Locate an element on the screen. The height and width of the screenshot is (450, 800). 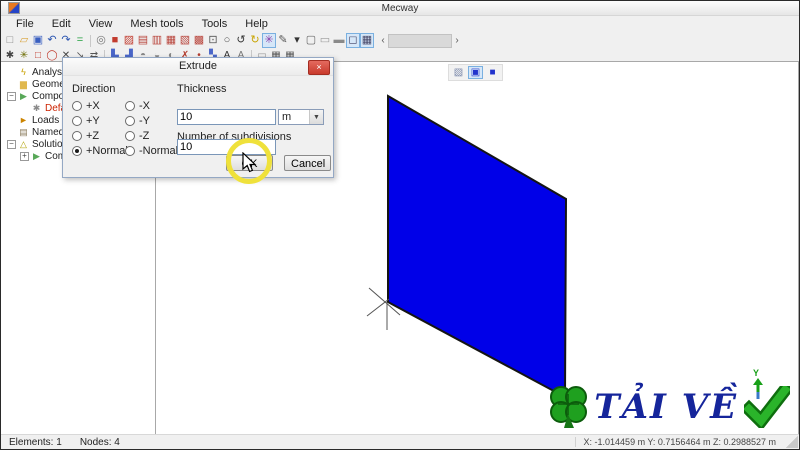
title-bar: Mecway is located at coordinates (400, 8).